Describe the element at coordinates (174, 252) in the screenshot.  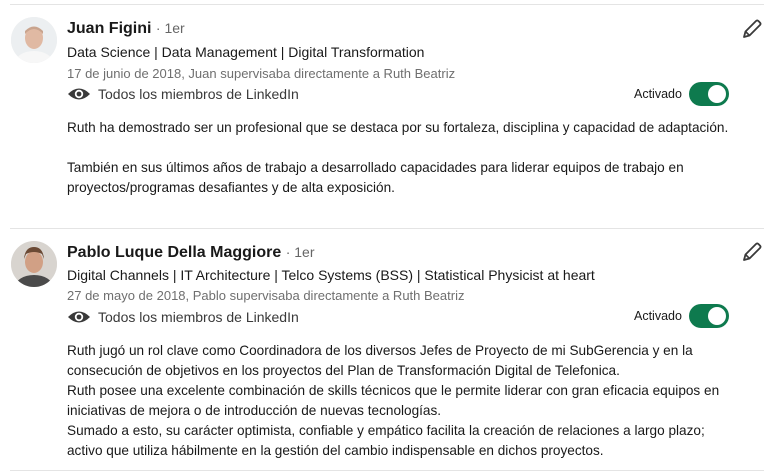
I see `recommender-name: Pablo Luque Della Maggiore` at that location.